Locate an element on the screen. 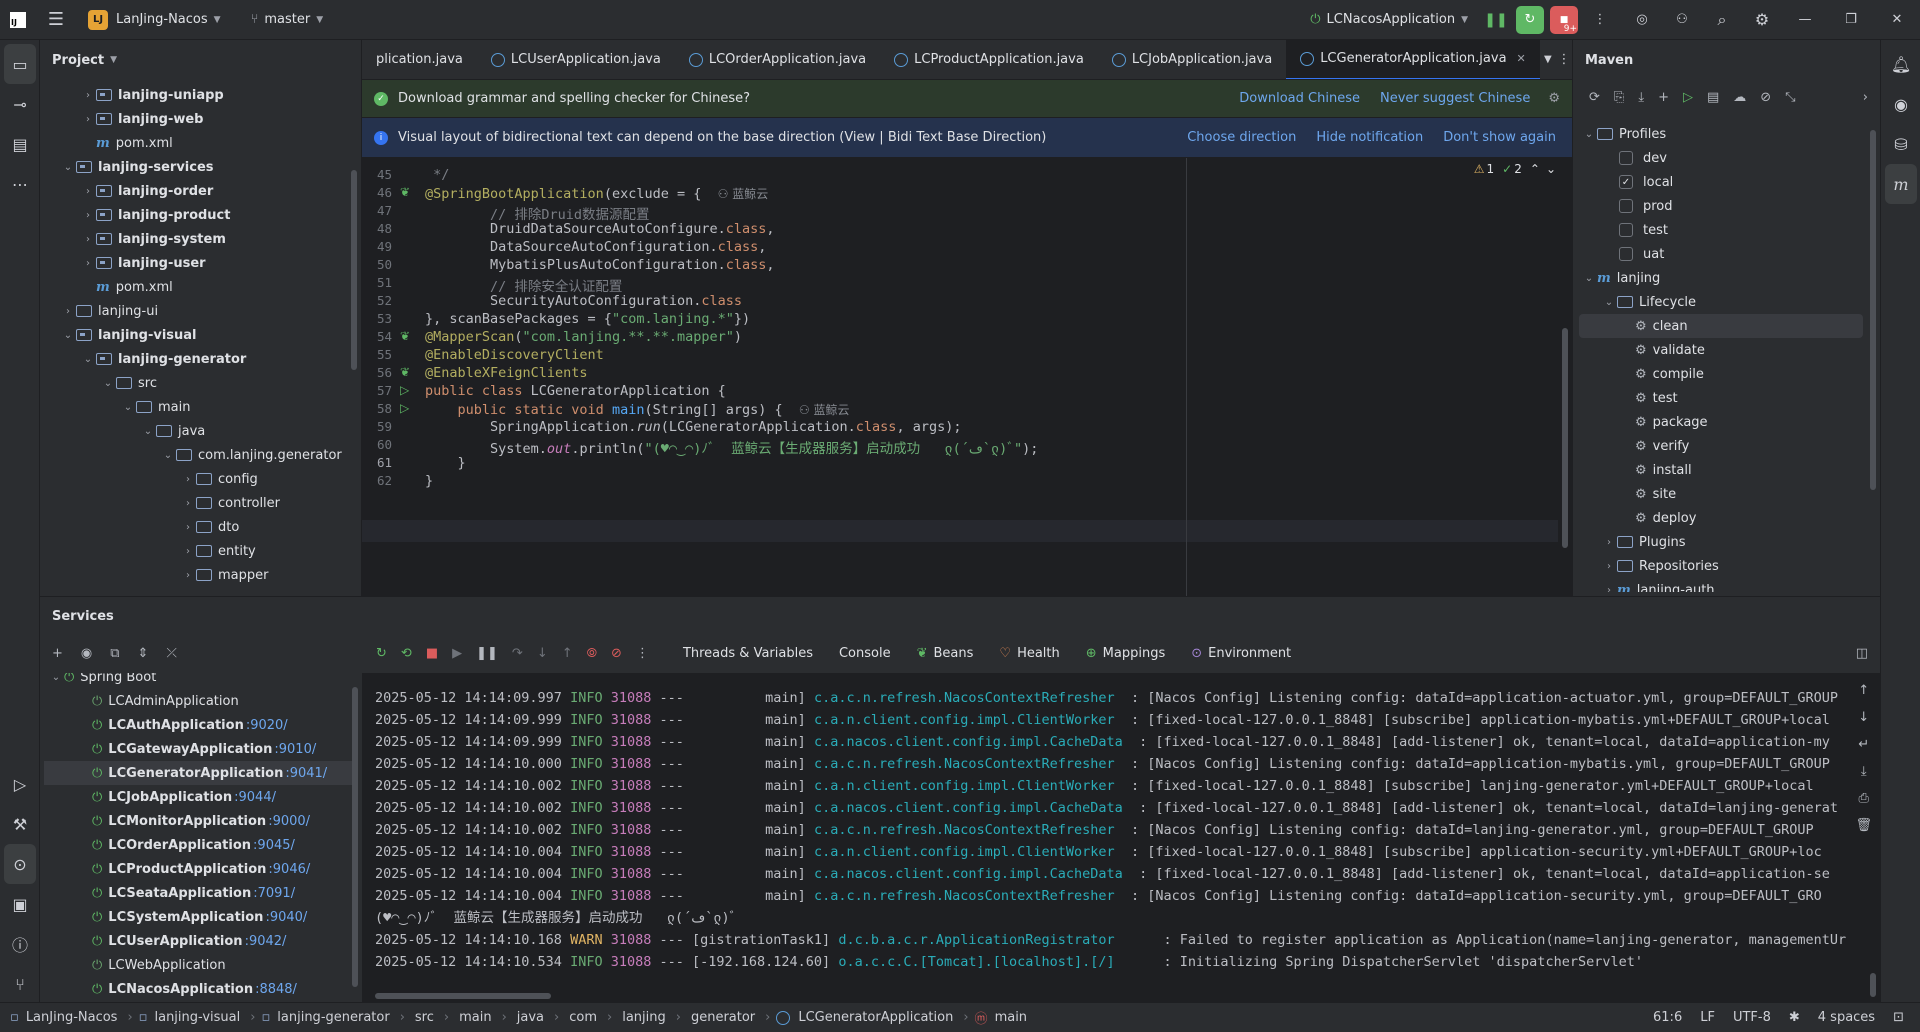 The image size is (1920, 1032). breadcrumb-item: LCGeneratorApplication is located at coordinates (875, 1017).